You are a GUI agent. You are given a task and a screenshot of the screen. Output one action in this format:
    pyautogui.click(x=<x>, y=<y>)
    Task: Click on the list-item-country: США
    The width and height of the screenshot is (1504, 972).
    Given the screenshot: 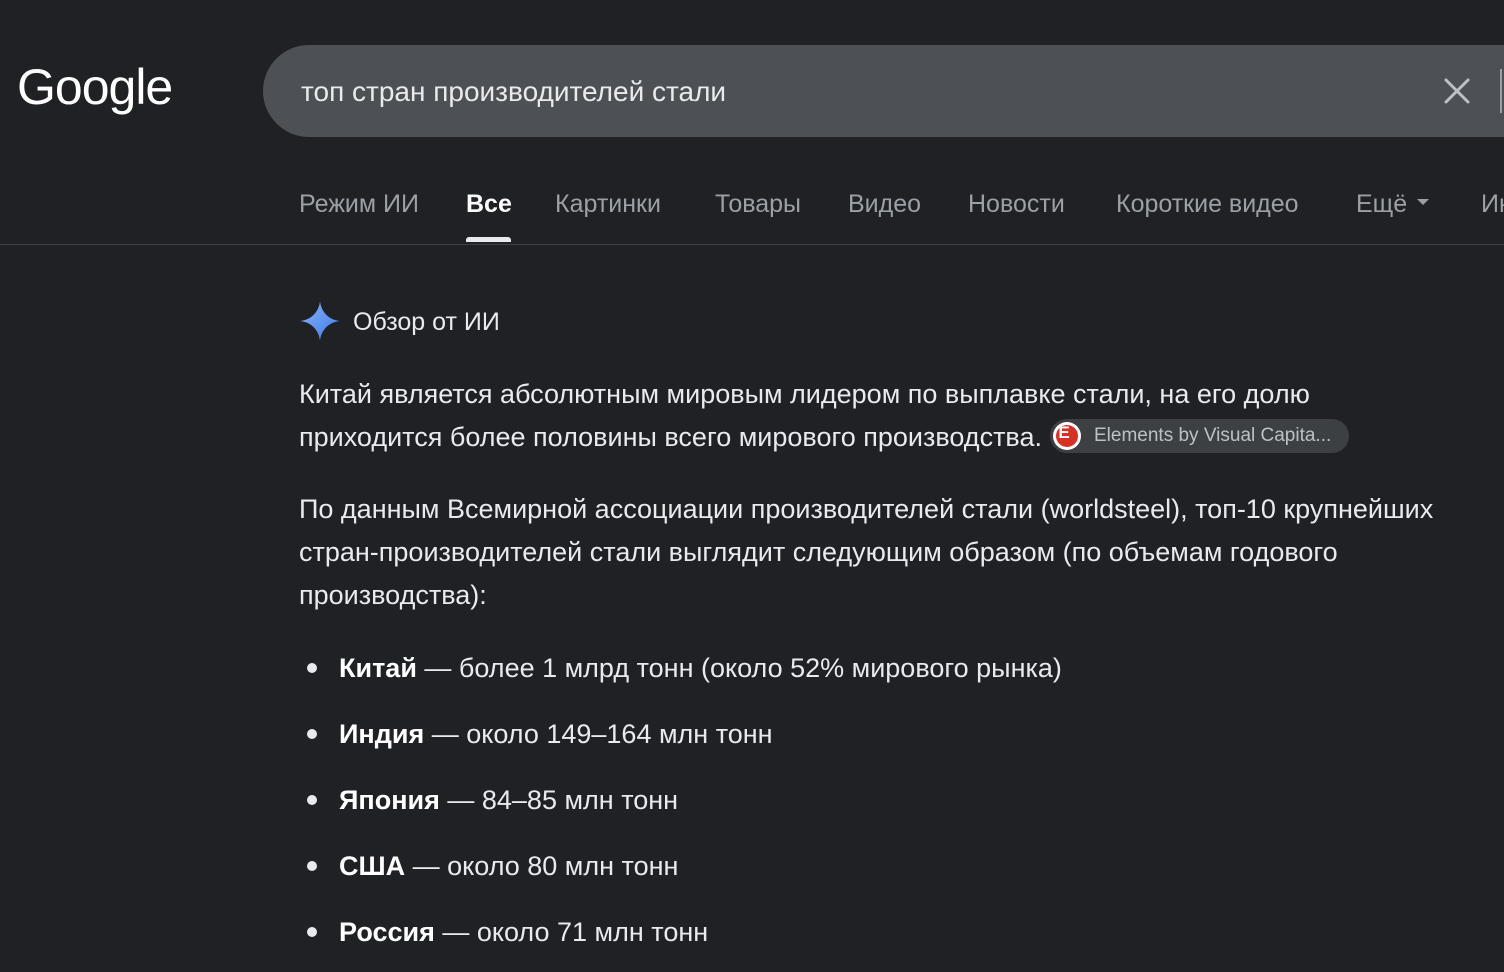 What is the action you would take?
    pyautogui.click(x=372, y=866)
    